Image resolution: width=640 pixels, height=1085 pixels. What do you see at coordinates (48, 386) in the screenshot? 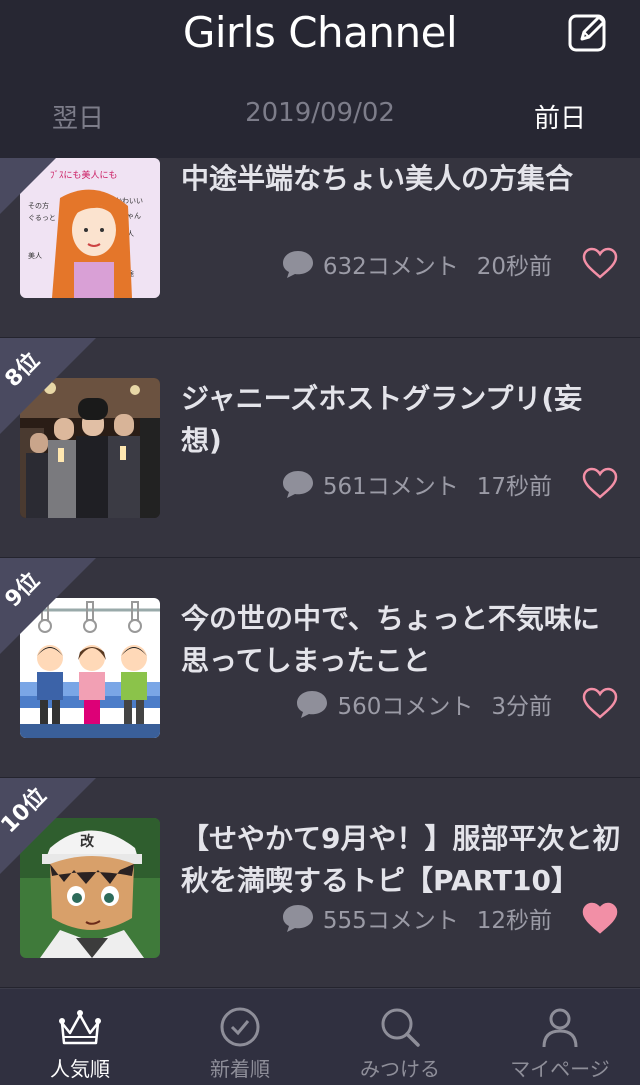
I see `rank-badge: 8位` at bounding box center [48, 386].